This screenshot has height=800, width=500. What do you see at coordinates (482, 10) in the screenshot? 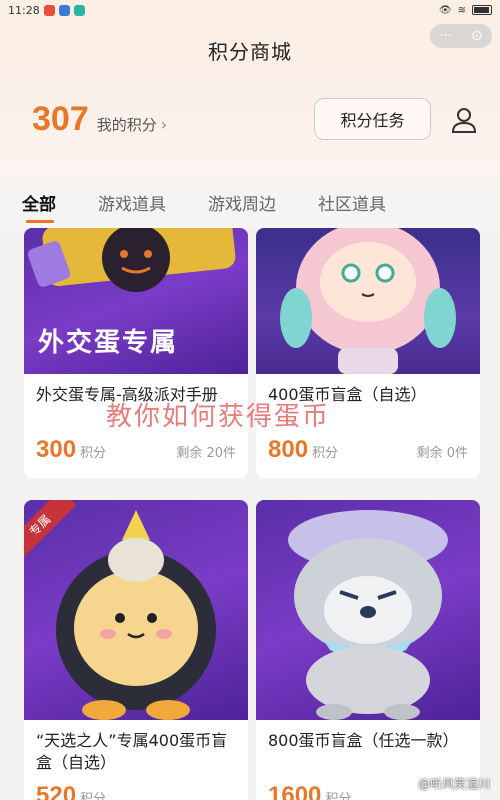
I see `battery-icon` at bounding box center [482, 10].